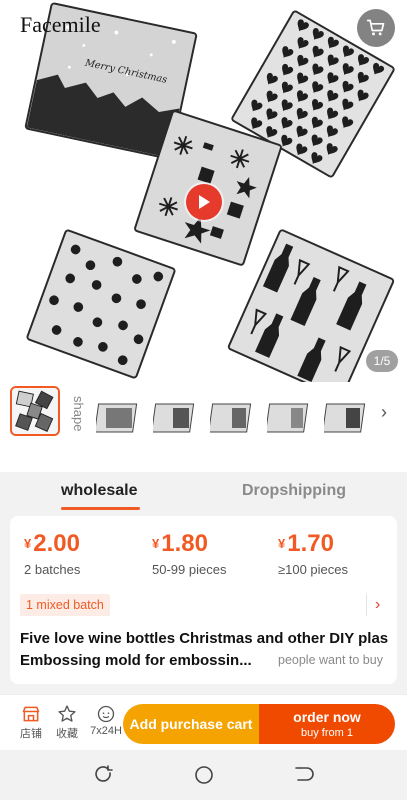  I want to click on customer-service-button: 7x24H, so click(106, 720).